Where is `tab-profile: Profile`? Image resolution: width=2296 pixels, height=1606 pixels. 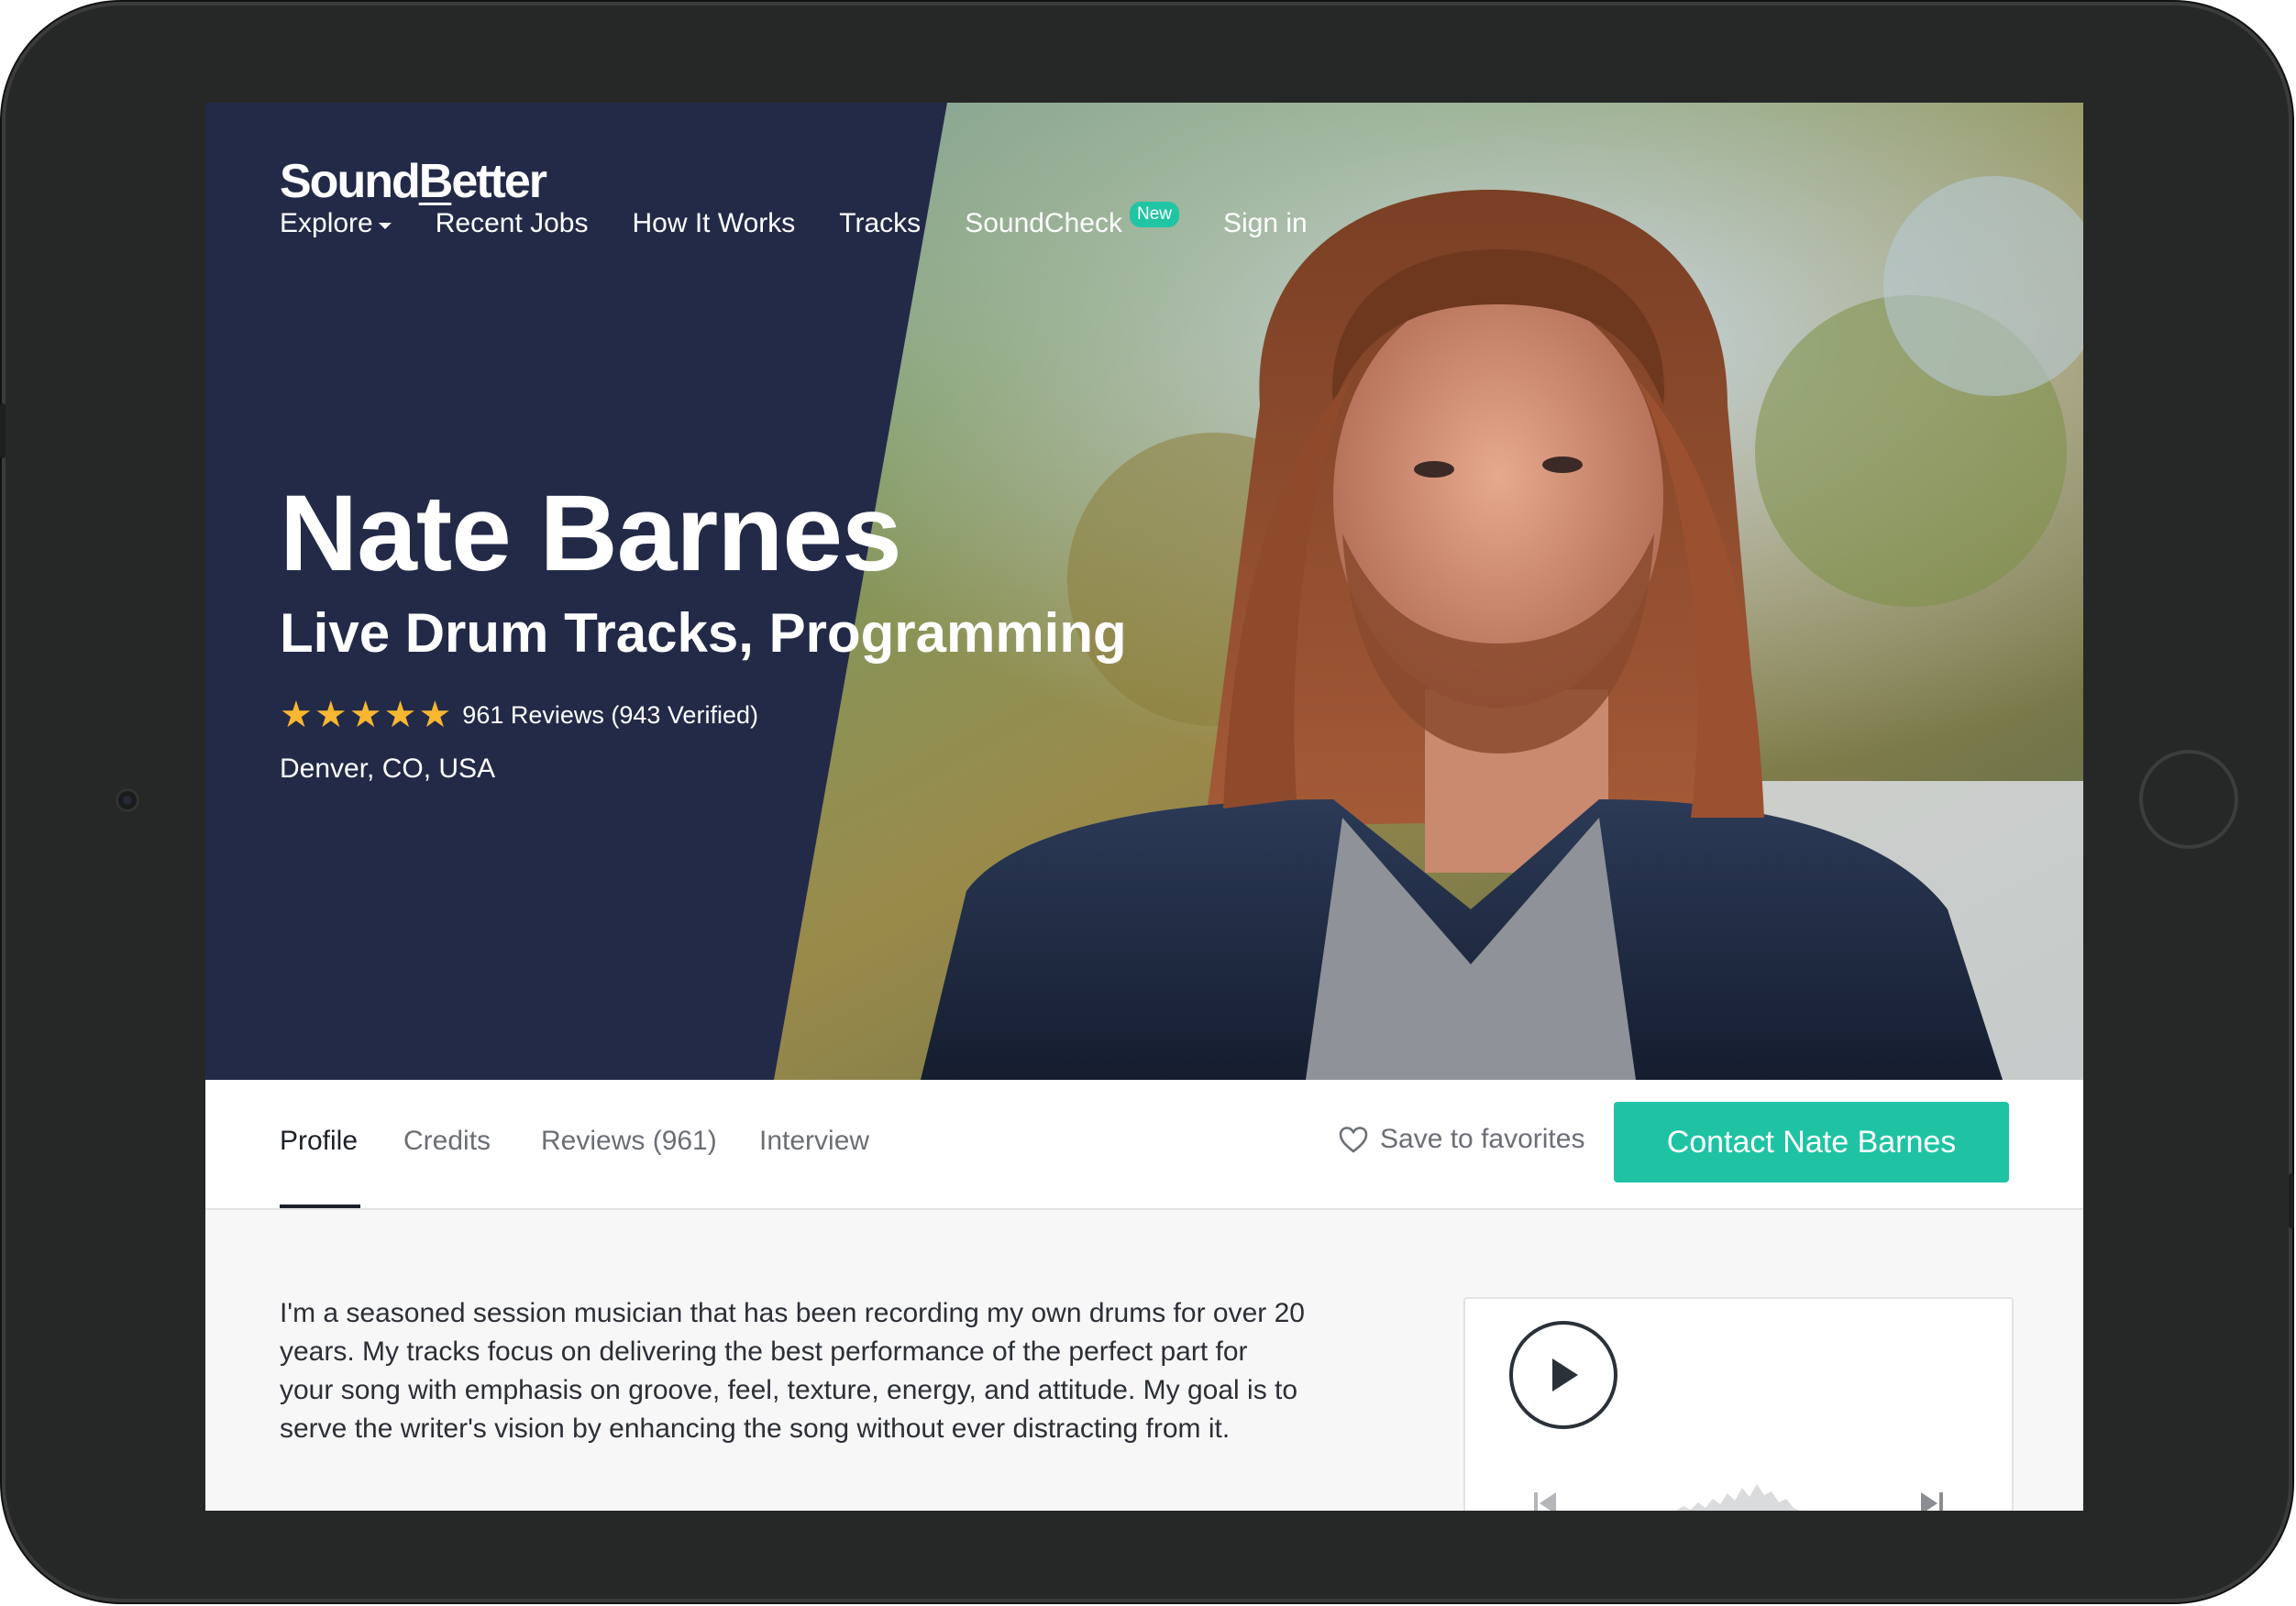 tab-profile: Profile is located at coordinates (319, 1141).